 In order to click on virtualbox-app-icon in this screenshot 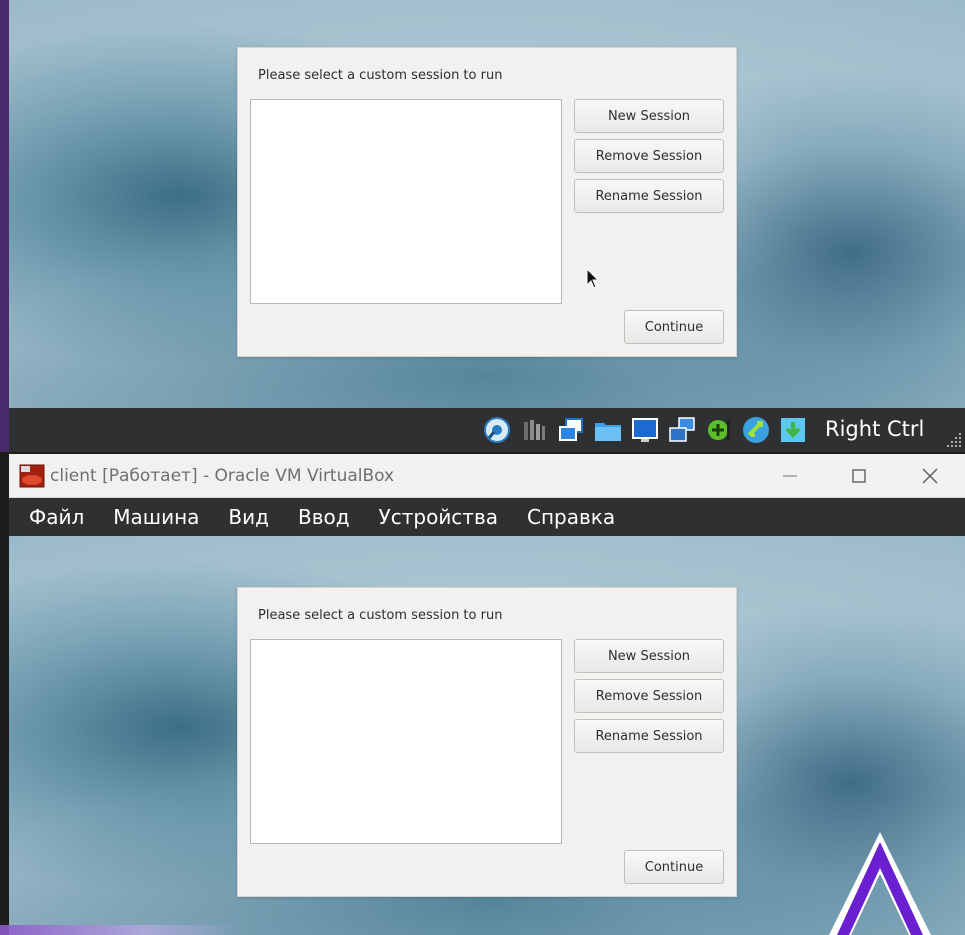, I will do `click(32, 476)`.